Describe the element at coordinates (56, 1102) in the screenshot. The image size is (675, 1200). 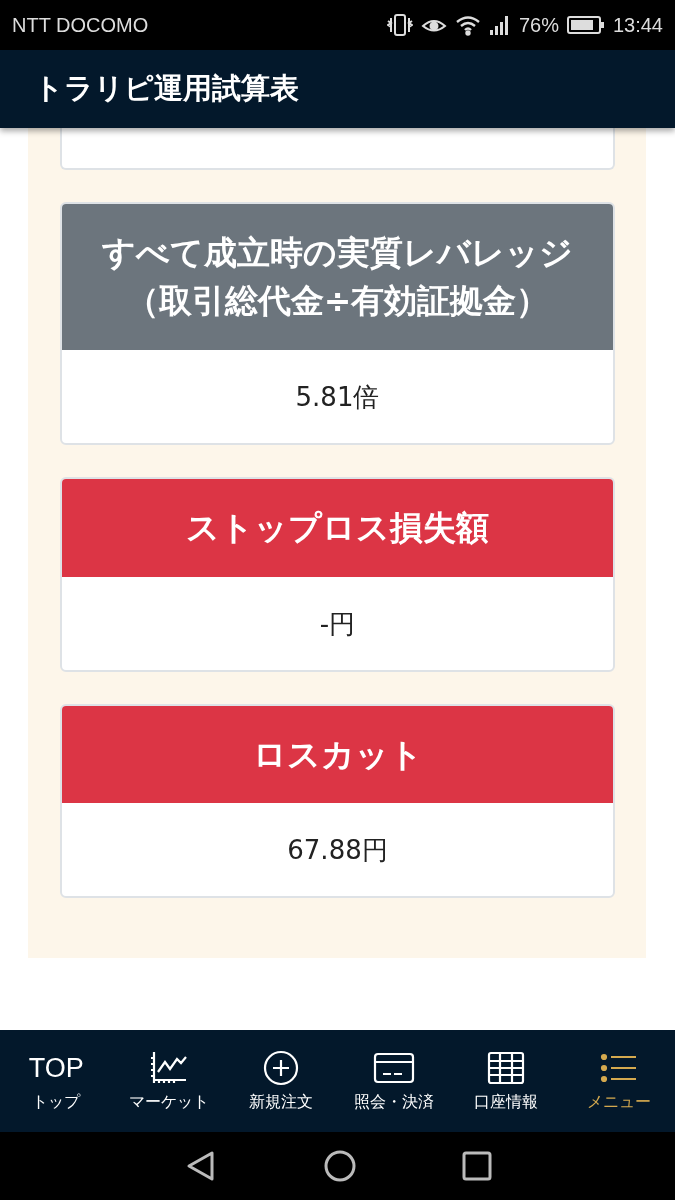
I see `nav-label: トップ` at that location.